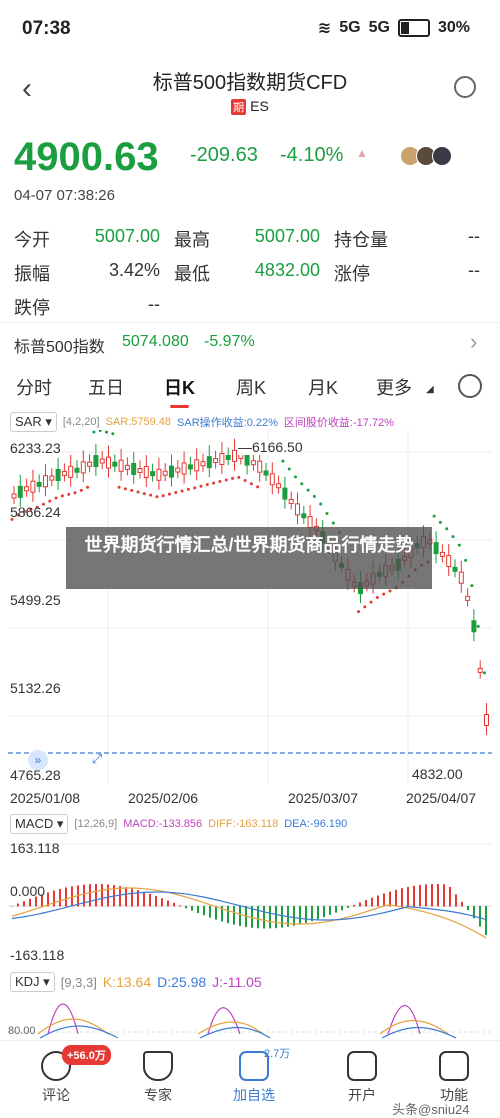  What do you see at coordinates (182, 982) in the screenshot?
I see `d-value: D:25.98` at bounding box center [182, 982].